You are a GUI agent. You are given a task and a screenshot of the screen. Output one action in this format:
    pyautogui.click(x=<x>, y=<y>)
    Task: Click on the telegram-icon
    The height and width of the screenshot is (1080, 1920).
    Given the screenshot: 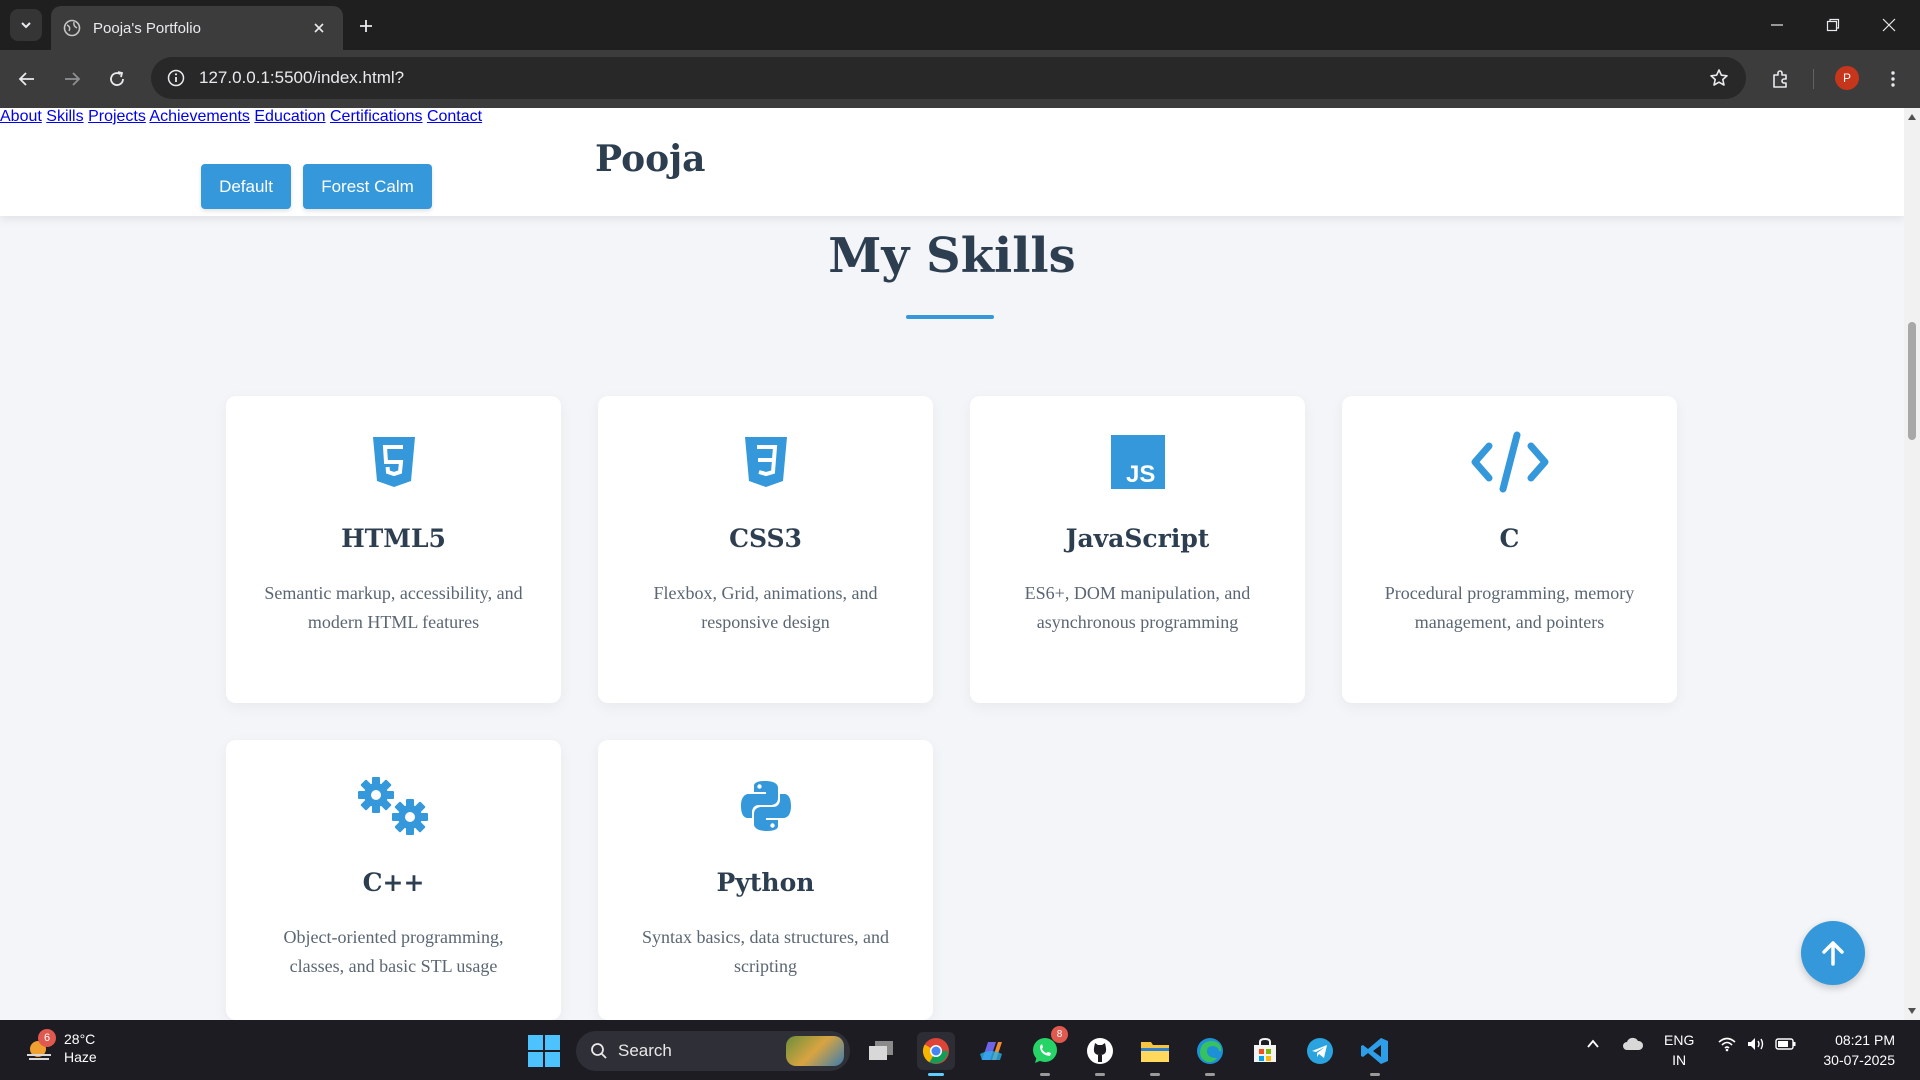 What is the action you would take?
    pyautogui.click(x=1320, y=1051)
    